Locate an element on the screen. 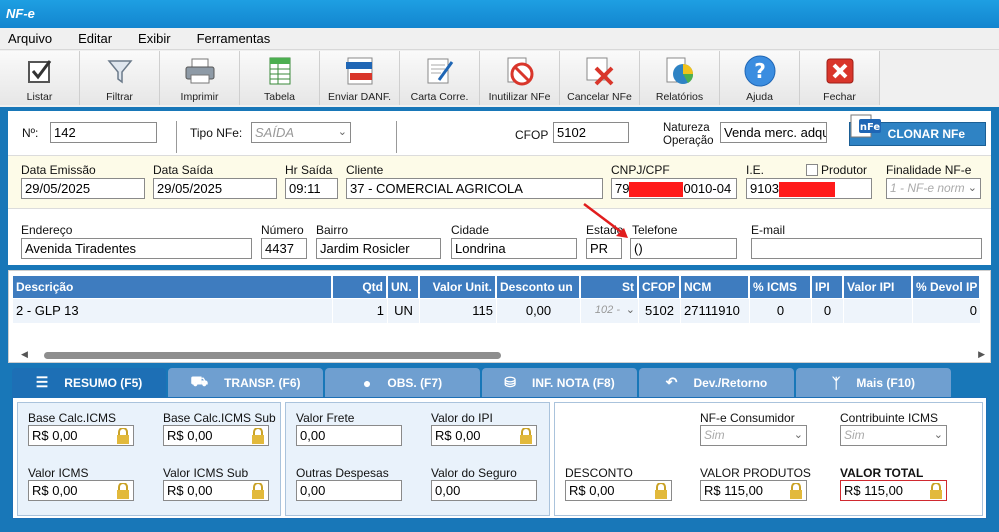 This screenshot has height=532, width=999. annotation-arrow-icon is located at coordinates (605, 220).